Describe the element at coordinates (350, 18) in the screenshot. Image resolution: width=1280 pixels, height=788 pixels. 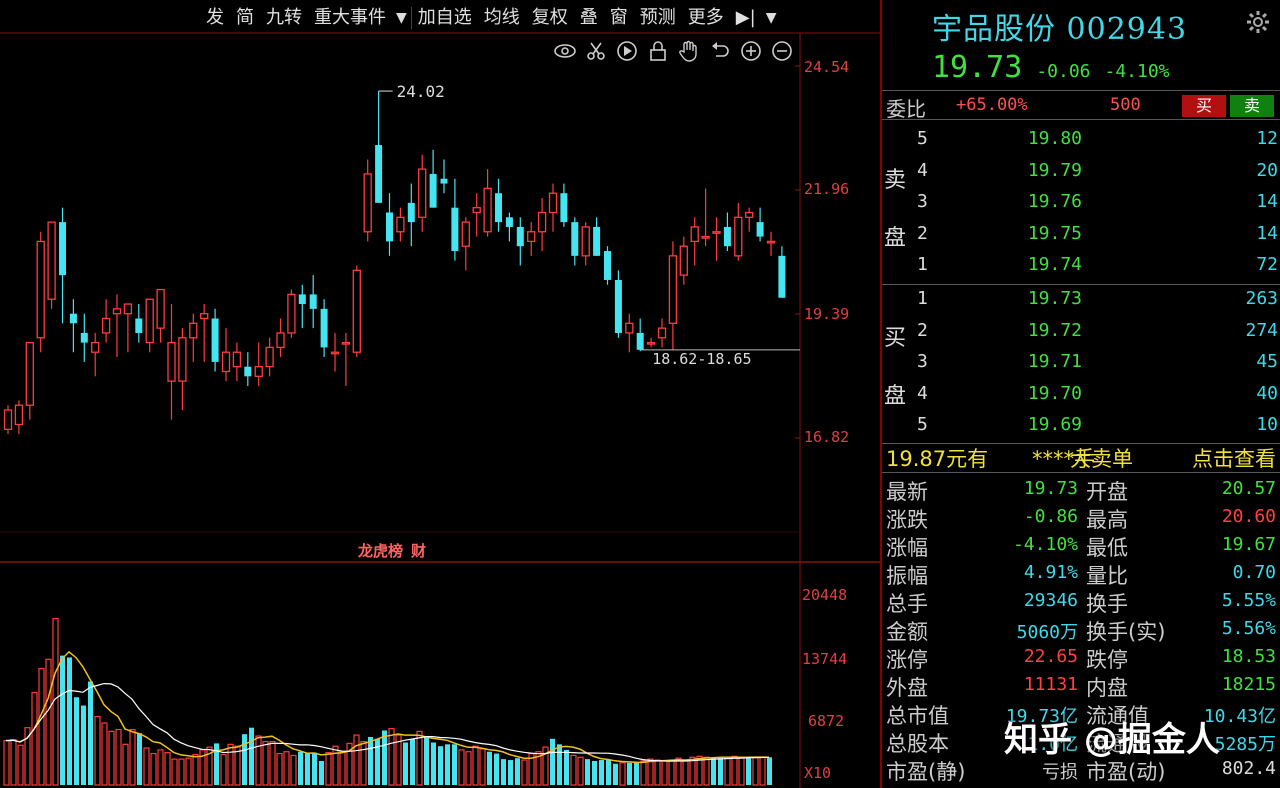
I see `toolbar-events-button: 重大事件` at that location.